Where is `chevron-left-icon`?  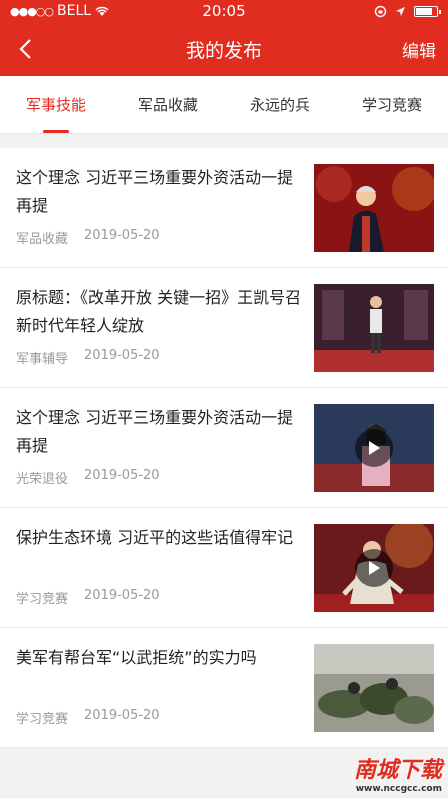
chevron-left-icon is located at coordinates (25, 49).